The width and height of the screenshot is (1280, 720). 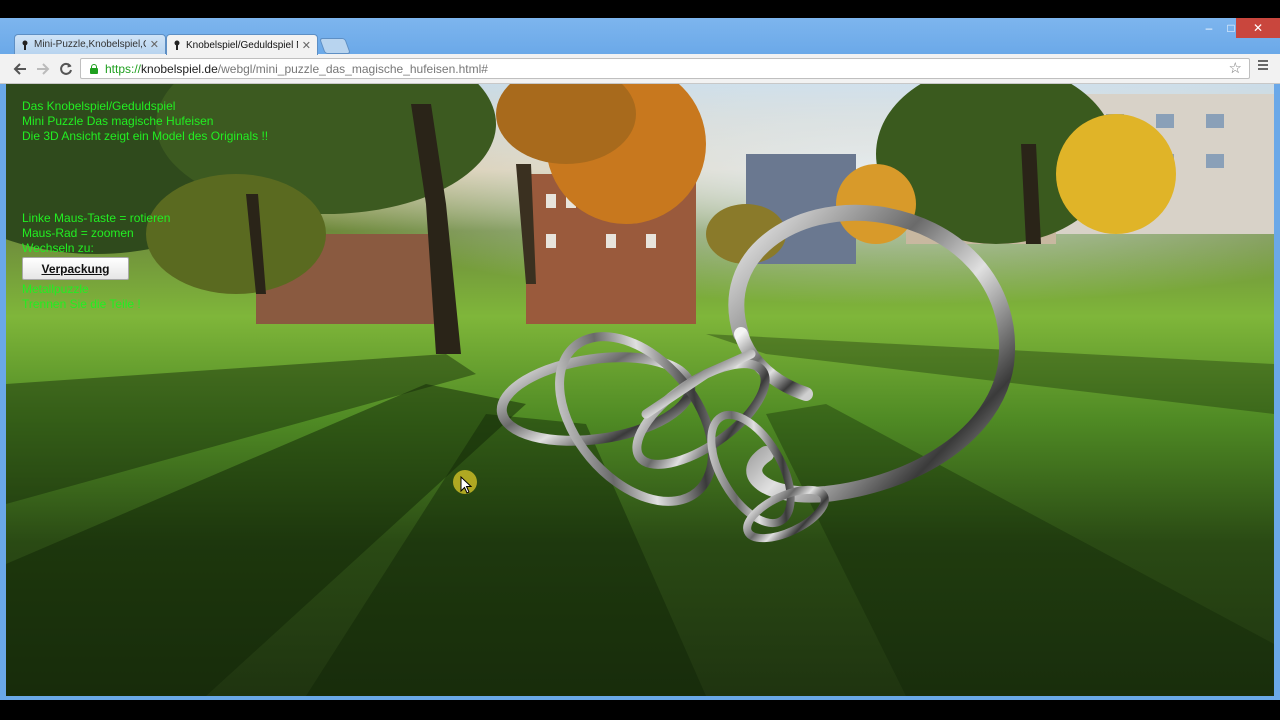 I want to click on screen-bottom-border, so click(x=640, y=710).